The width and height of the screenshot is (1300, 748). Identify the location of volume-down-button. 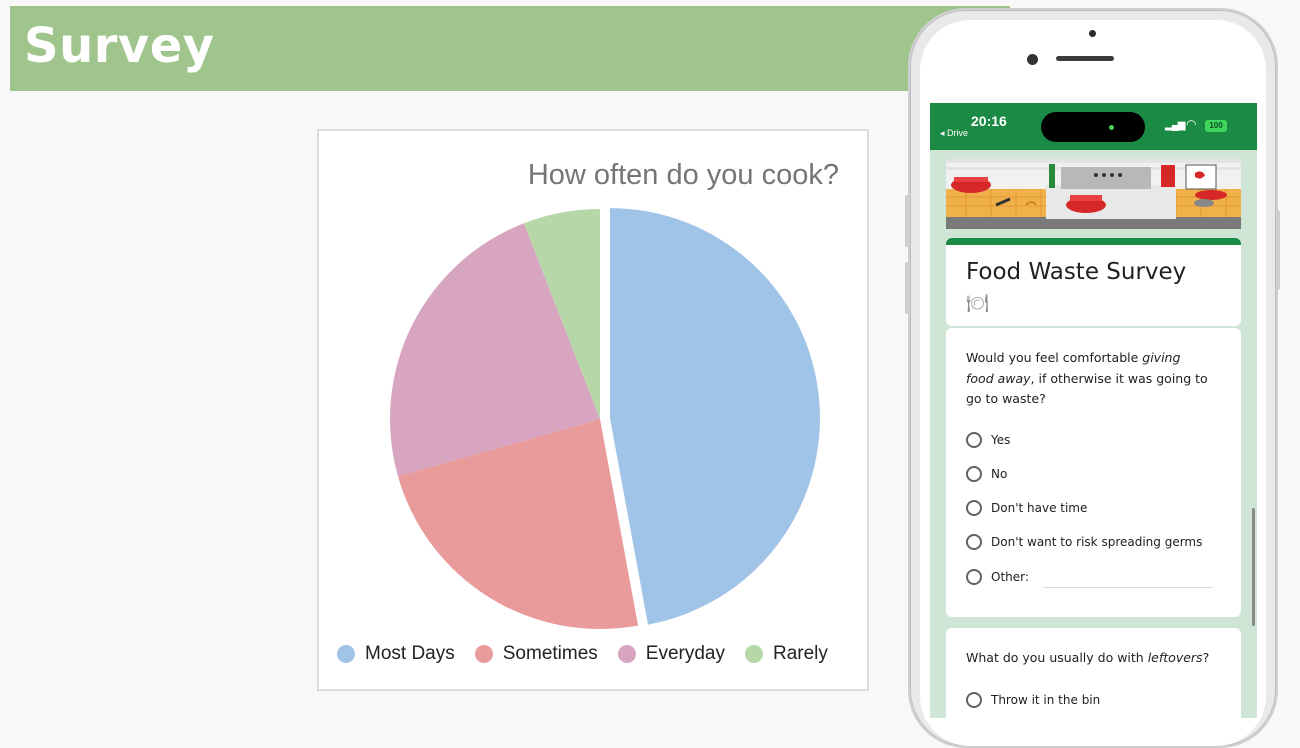
(907, 288).